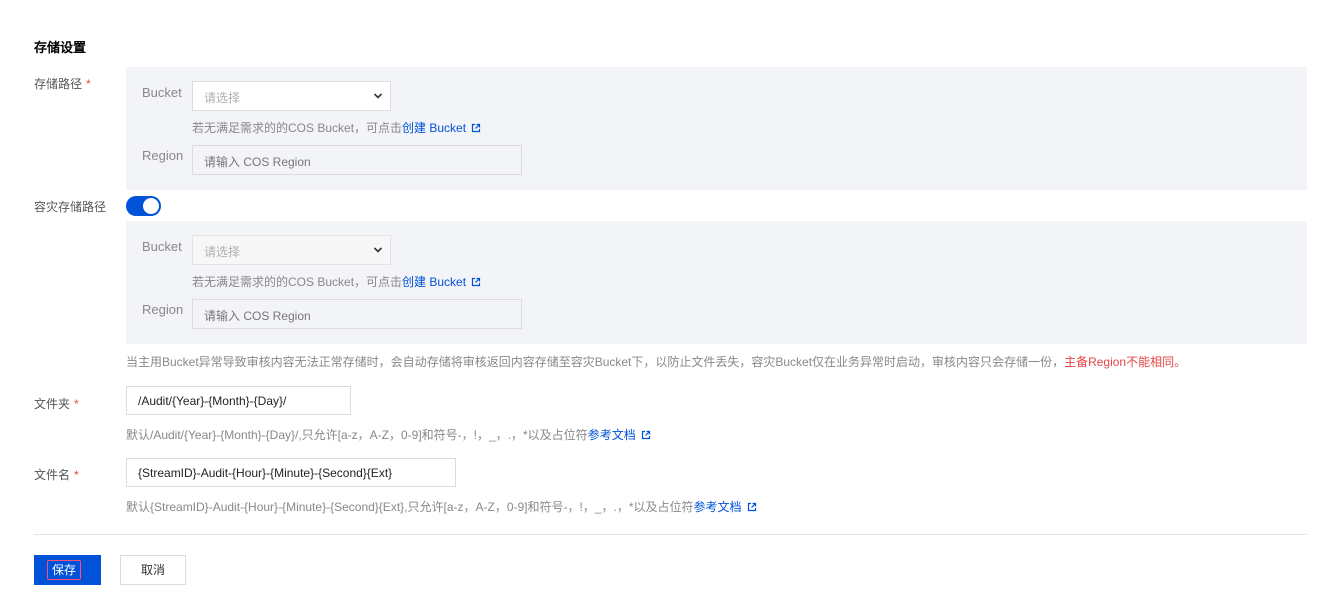  I want to click on dr-create-bucket-link: 创建 Bucket, so click(441, 282).